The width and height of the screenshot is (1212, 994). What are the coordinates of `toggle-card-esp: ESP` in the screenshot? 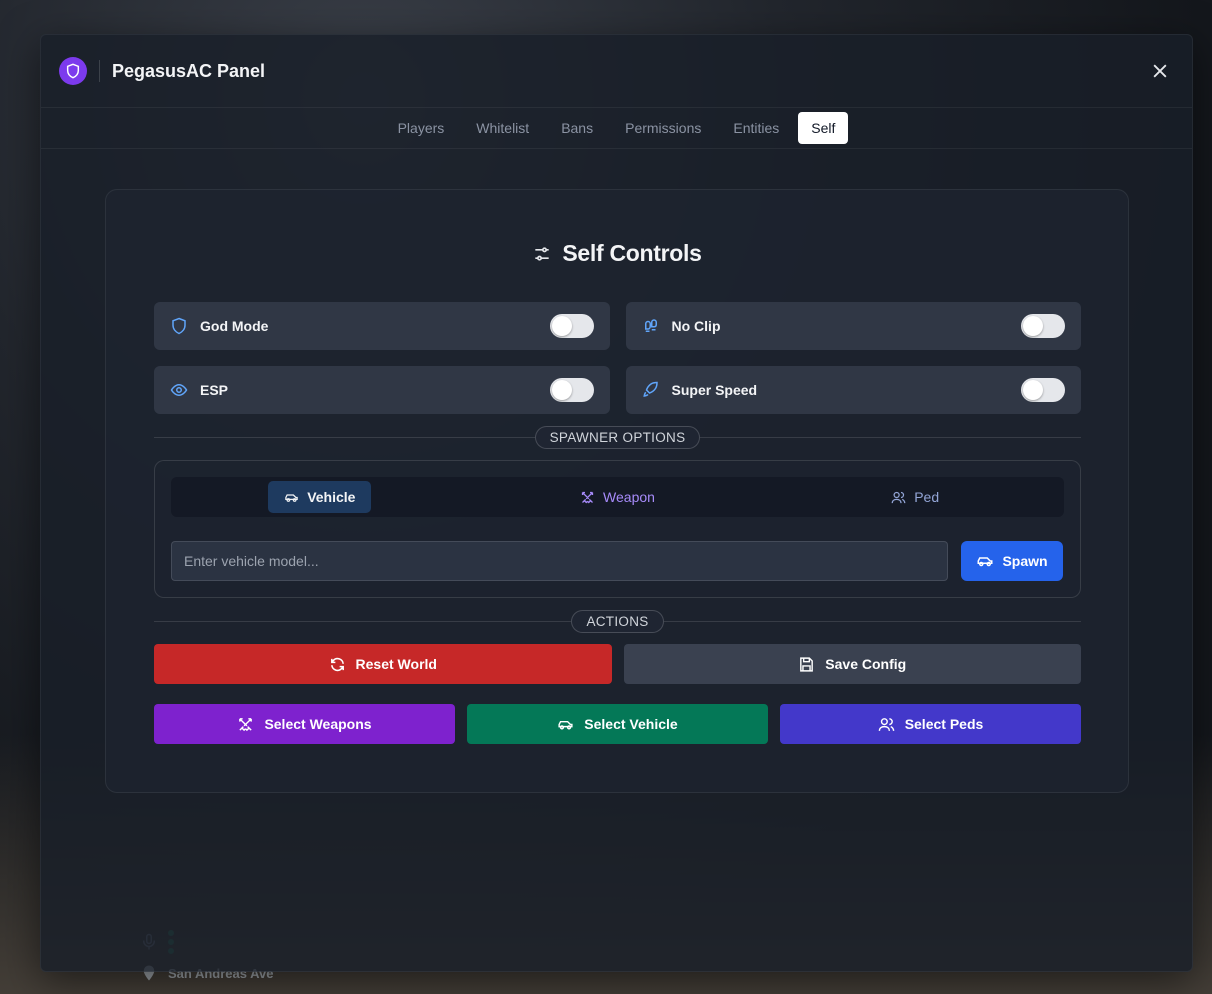 It's located at (382, 390).